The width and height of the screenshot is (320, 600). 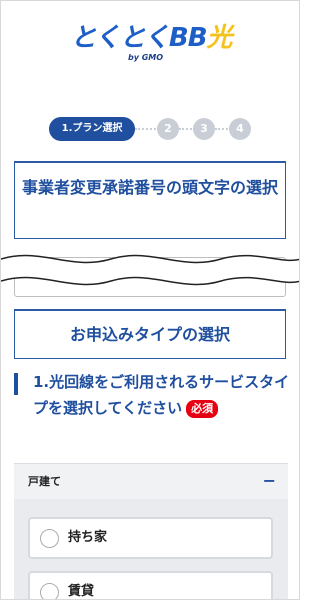 I want to click on logo-text-tokutoku: とくとく, so click(x=119, y=38).